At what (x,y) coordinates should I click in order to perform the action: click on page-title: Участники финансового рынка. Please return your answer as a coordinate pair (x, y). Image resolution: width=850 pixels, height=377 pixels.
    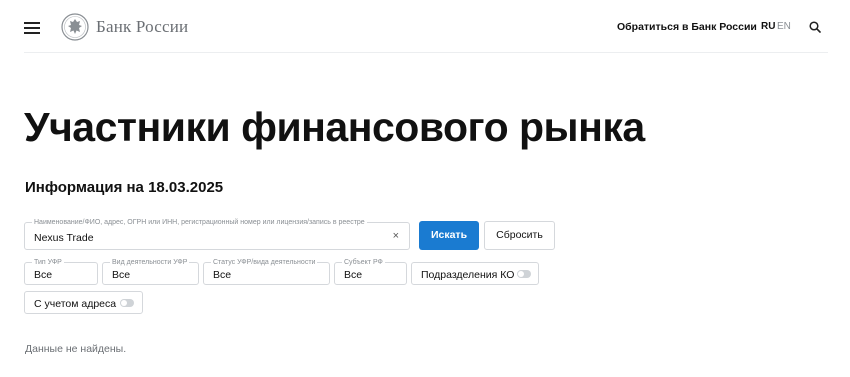
    Looking at the image, I should click on (334, 127).